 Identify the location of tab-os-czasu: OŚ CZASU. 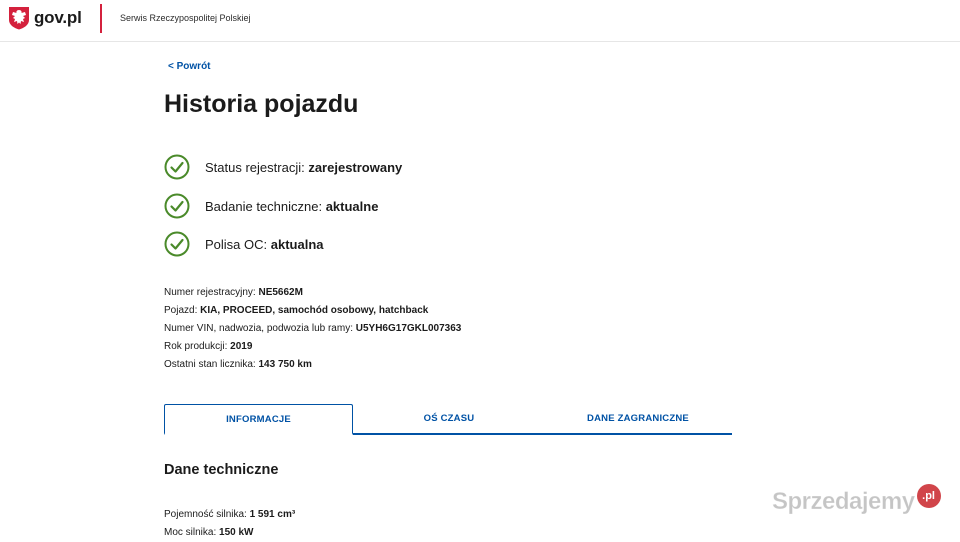
(449, 418).